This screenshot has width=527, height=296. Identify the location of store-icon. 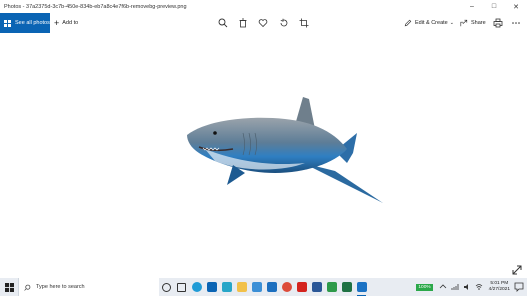
(211, 287).